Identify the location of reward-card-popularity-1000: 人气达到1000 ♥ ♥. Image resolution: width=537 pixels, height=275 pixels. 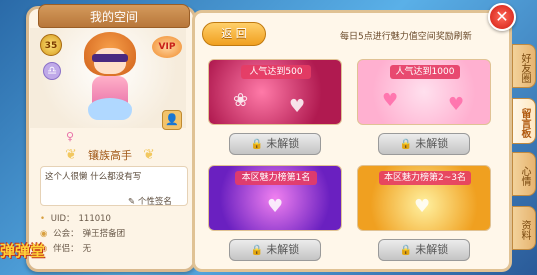
(424, 92).